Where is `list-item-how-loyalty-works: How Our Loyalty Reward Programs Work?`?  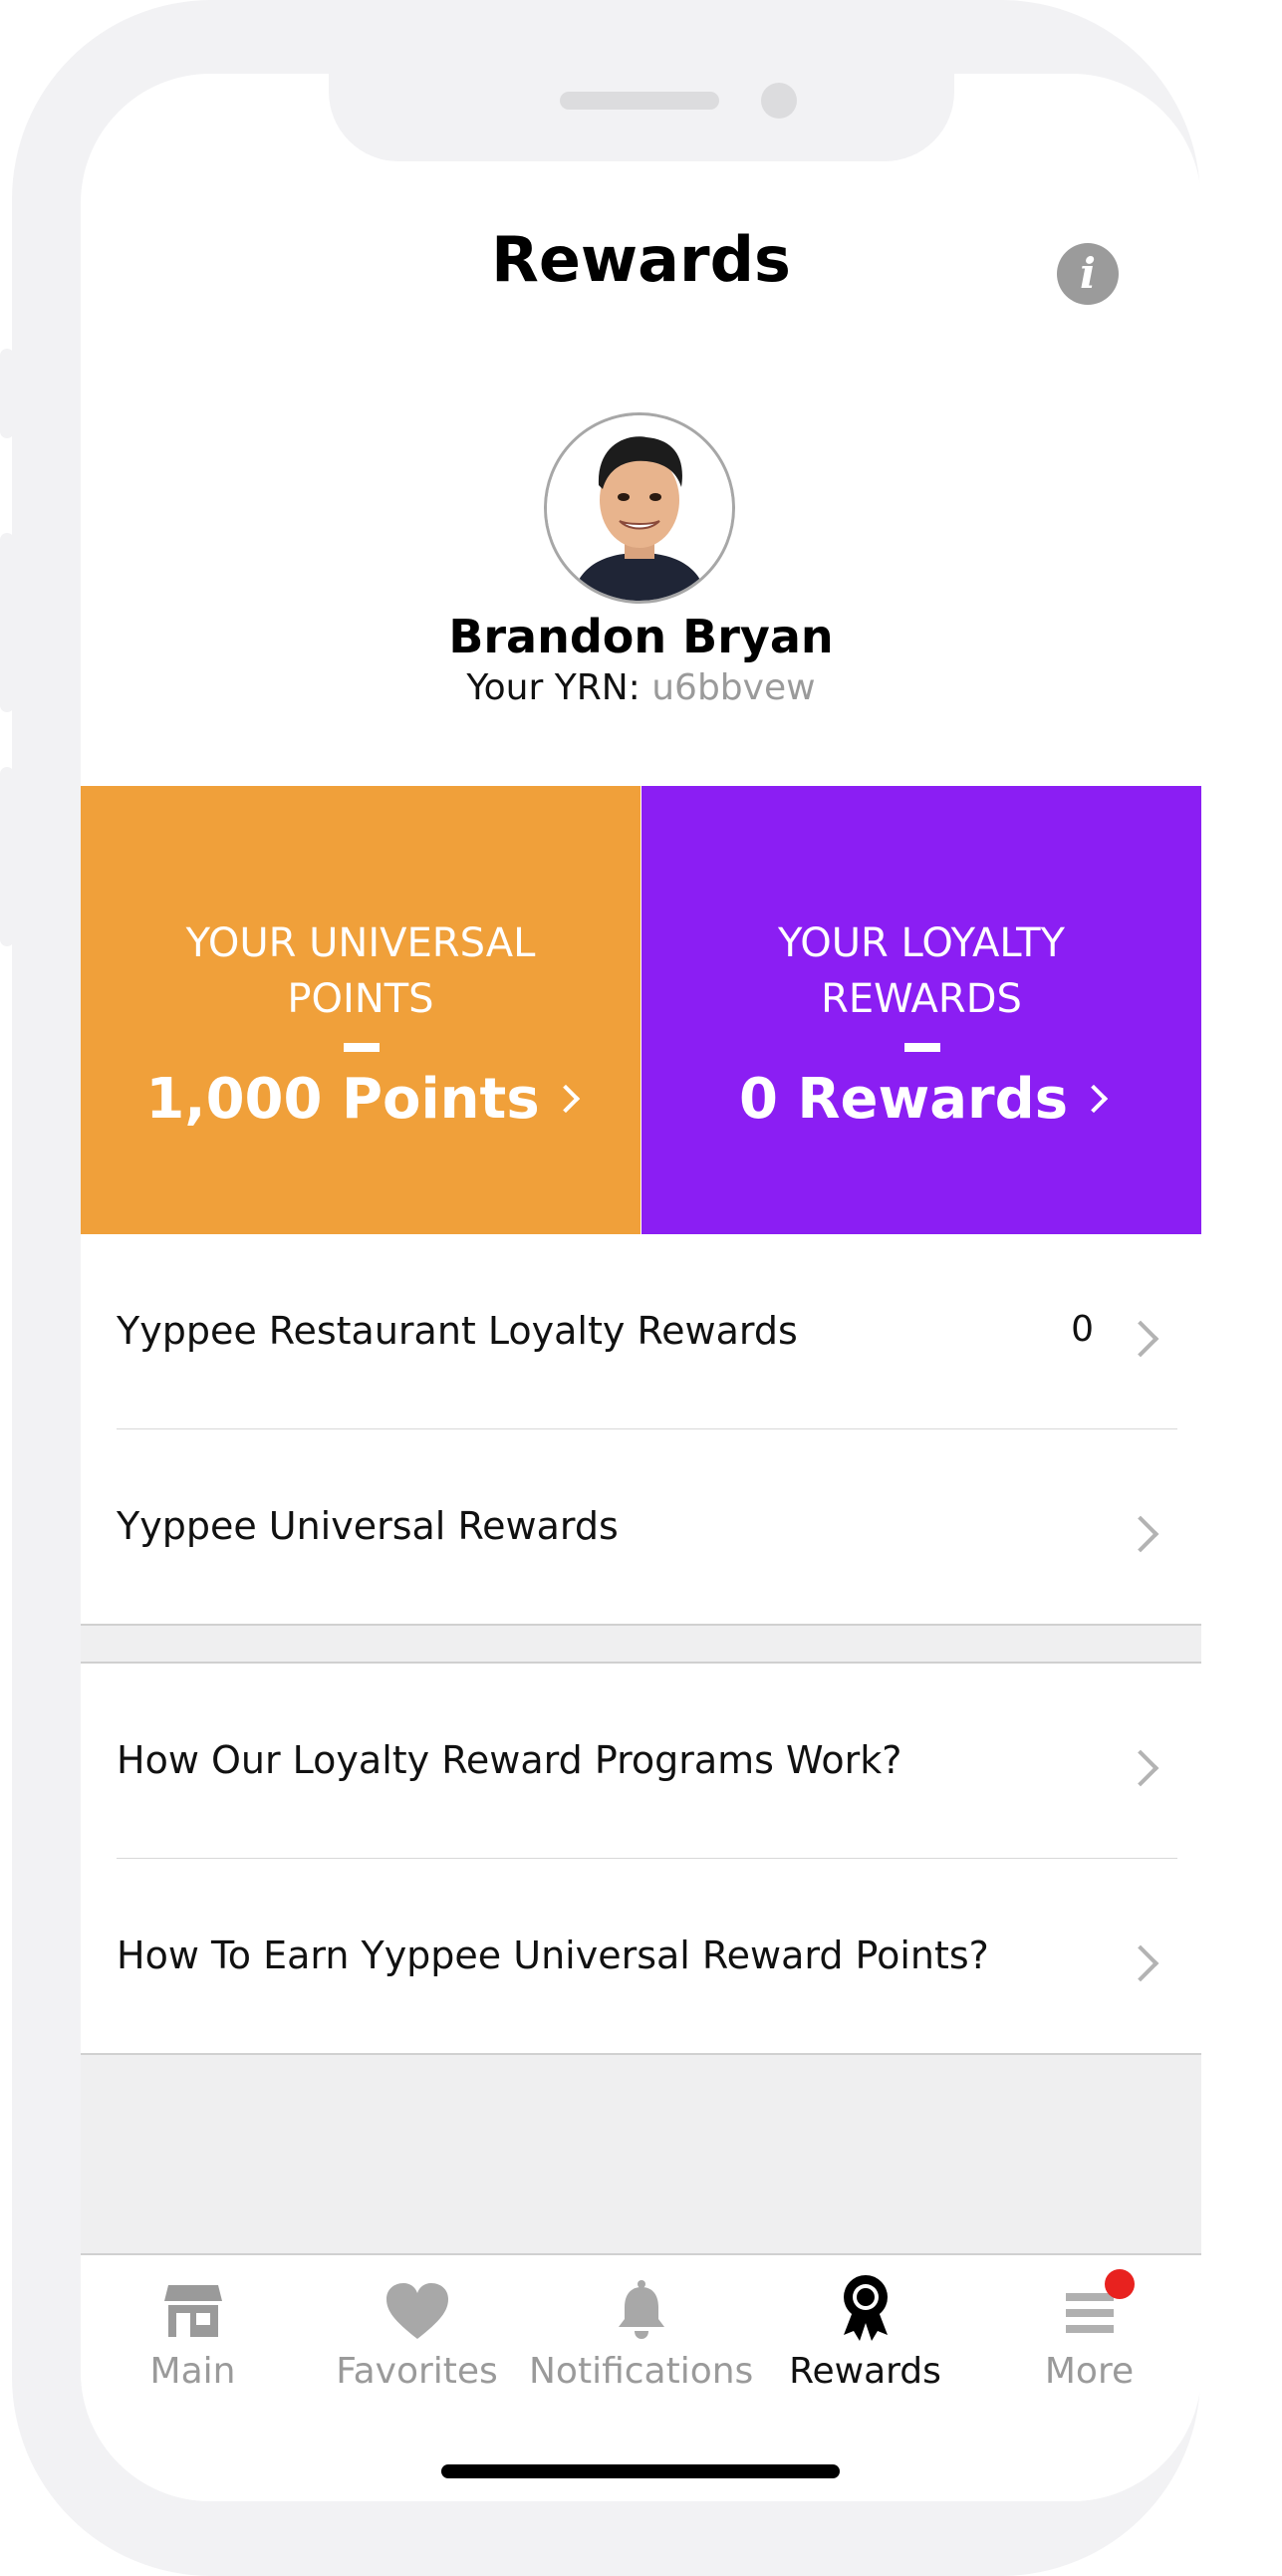
list-item-how-loyalty-works: How Our Loyalty Reward Programs Work? is located at coordinates (641, 1761).